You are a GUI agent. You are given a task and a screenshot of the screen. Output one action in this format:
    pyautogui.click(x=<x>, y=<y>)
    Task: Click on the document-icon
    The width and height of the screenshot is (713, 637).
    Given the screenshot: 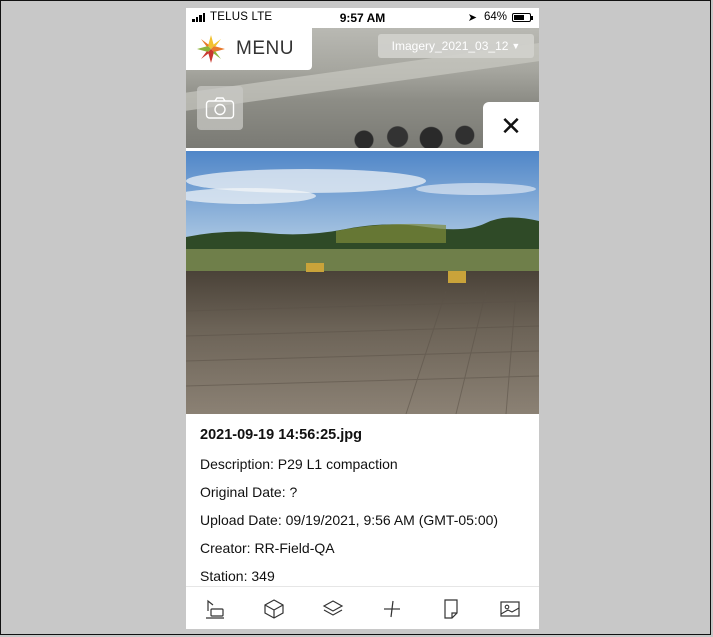 What is the action you would take?
    pyautogui.click(x=451, y=608)
    